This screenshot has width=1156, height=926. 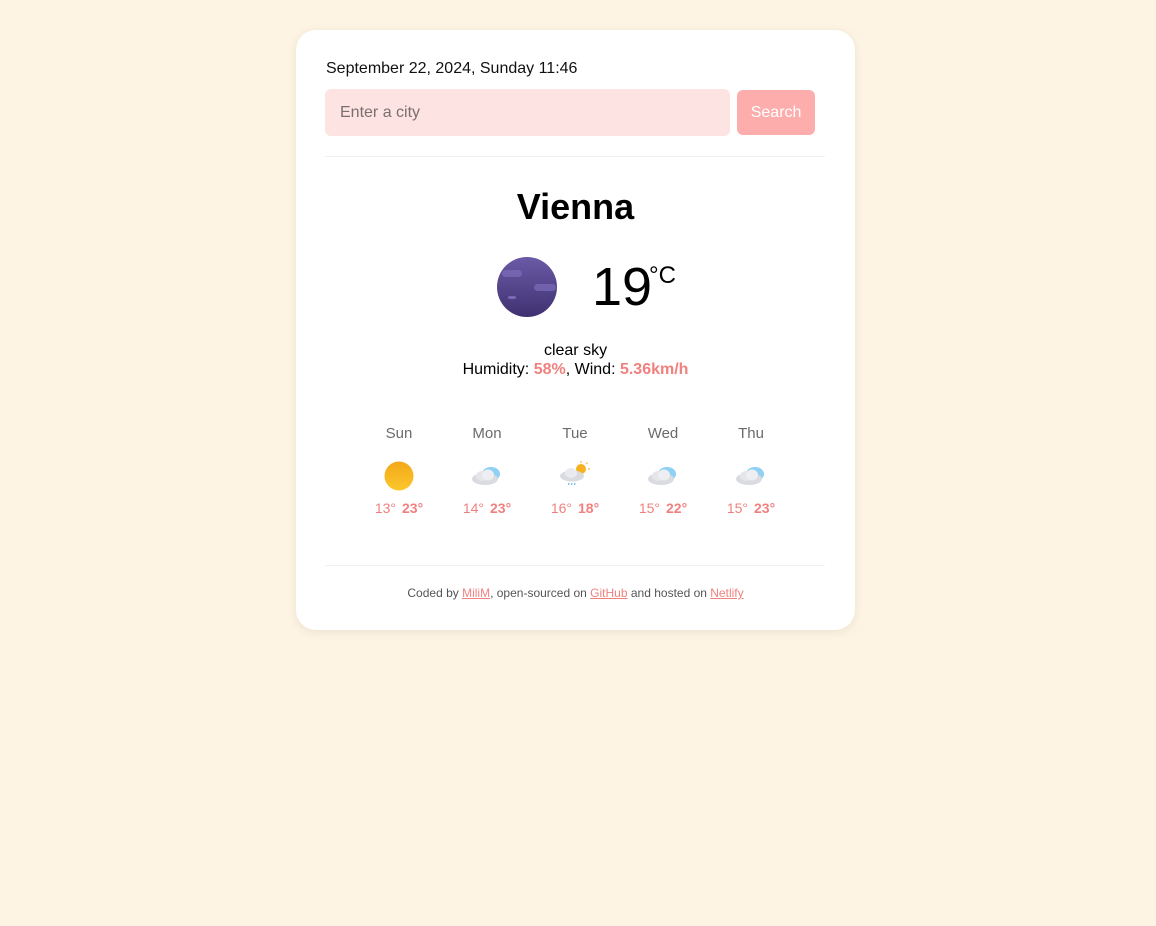 What do you see at coordinates (527, 287) in the screenshot?
I see `night-clear-moon-icon` at bounding box center [527, 287].